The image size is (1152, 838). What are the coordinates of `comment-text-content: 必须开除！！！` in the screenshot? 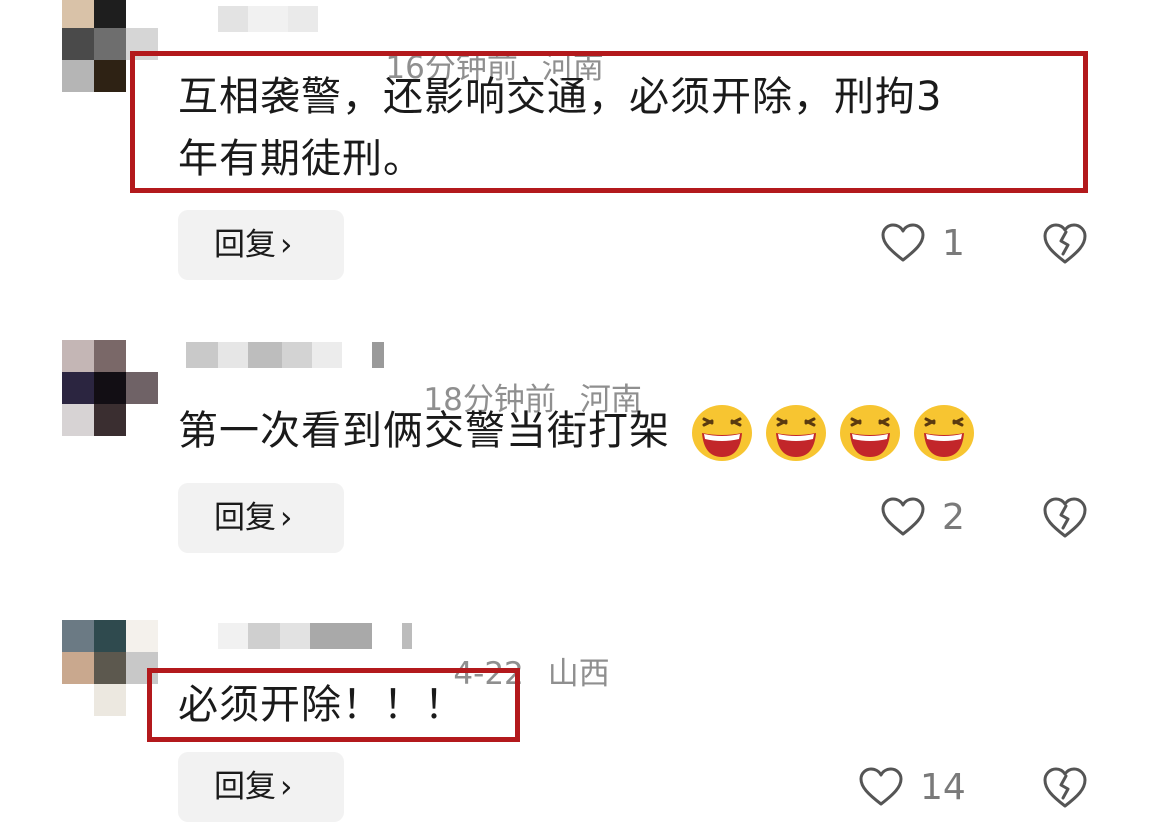 It's located at (321, 705).